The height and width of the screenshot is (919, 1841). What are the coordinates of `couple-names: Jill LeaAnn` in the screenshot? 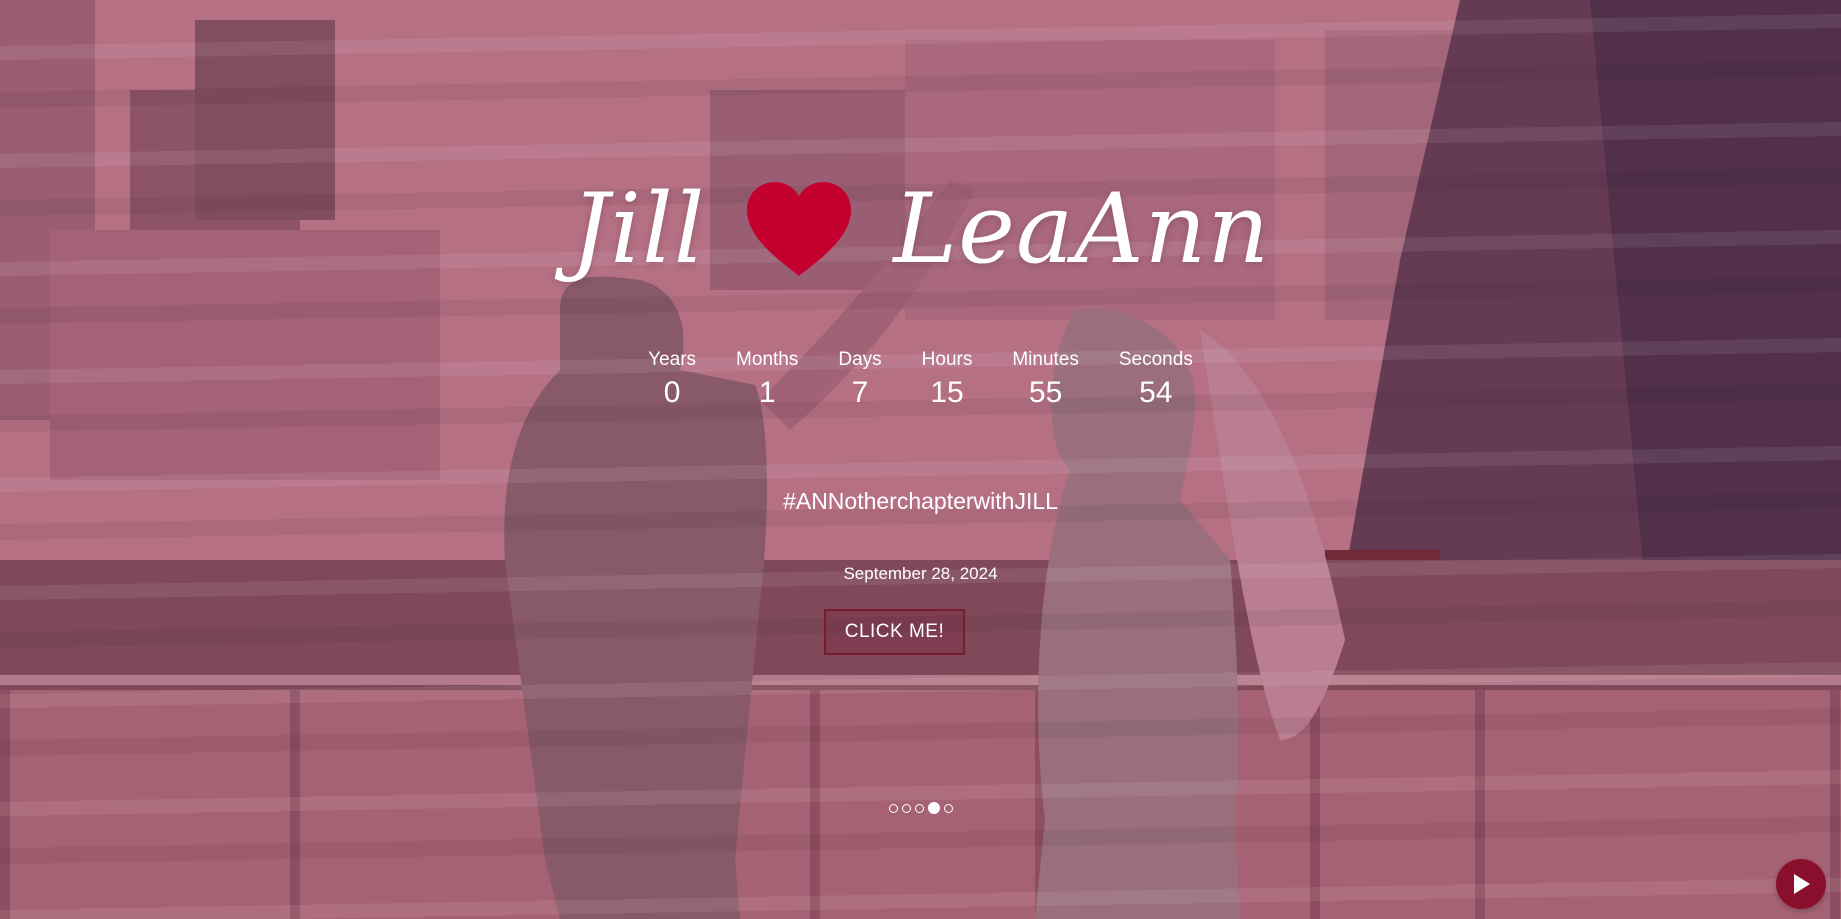 It's located at (920, 229).